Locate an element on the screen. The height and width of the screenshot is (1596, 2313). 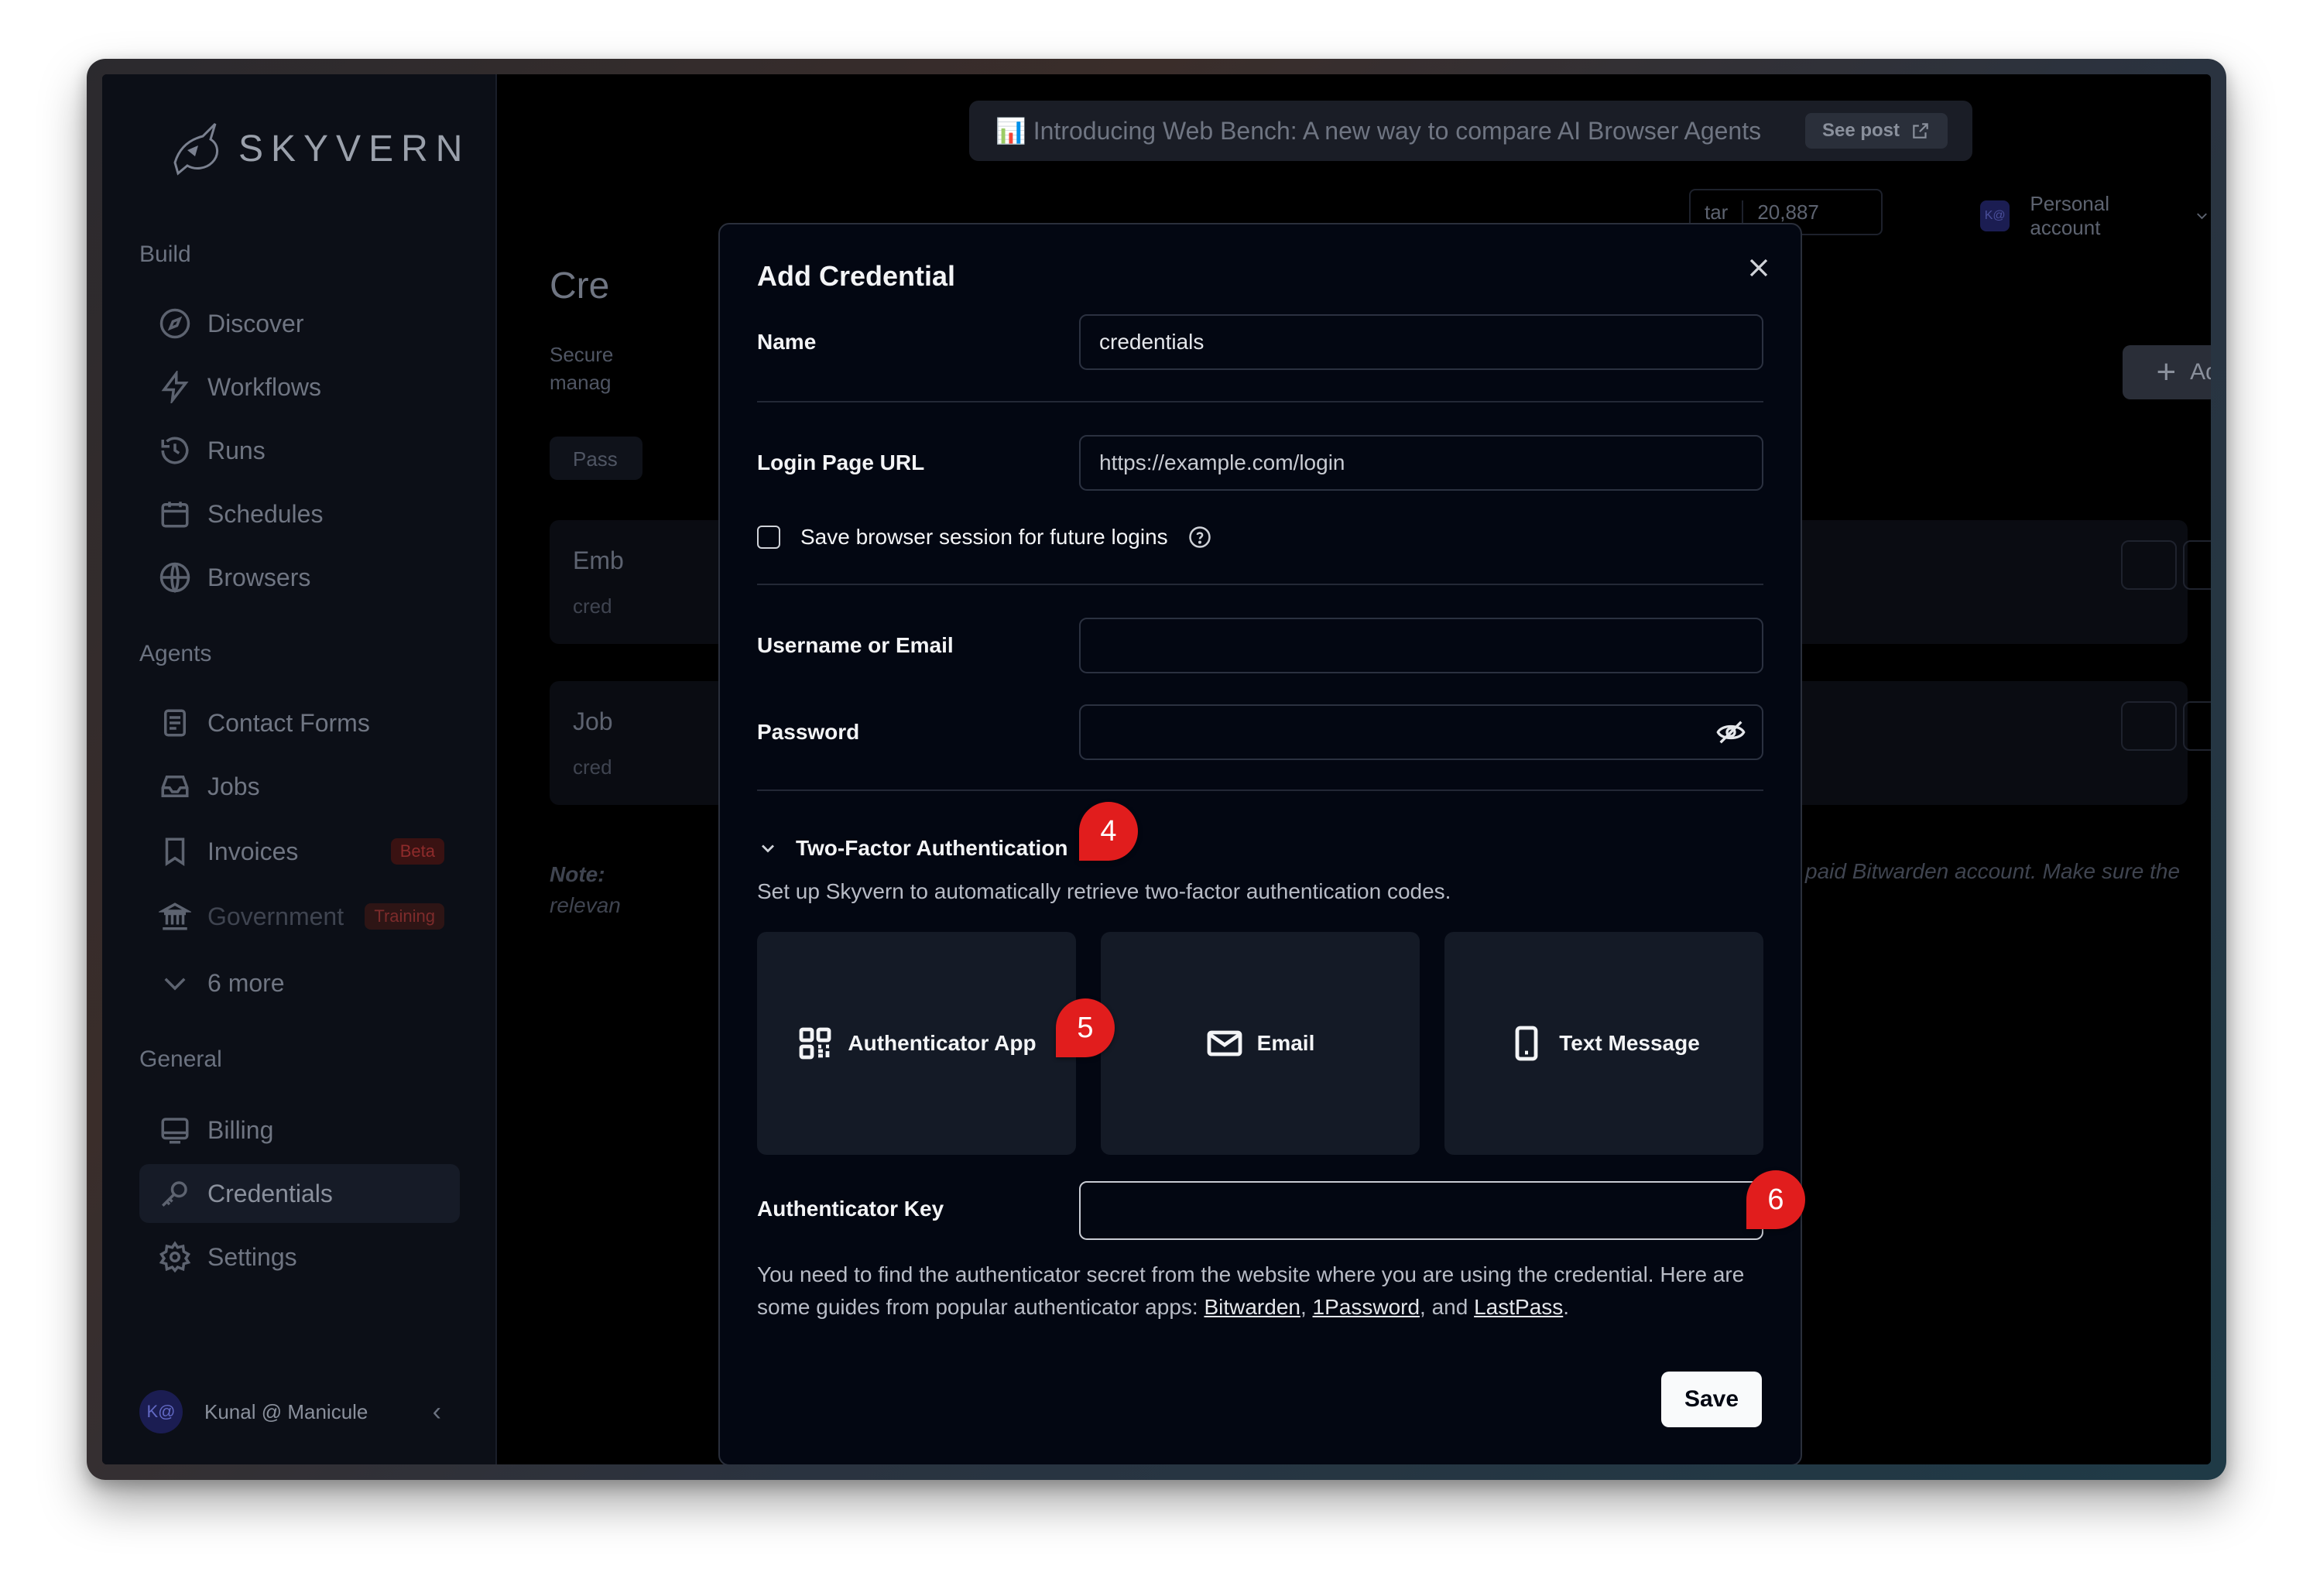
tab-passwords: Pass is located at coordinates (596, 458).